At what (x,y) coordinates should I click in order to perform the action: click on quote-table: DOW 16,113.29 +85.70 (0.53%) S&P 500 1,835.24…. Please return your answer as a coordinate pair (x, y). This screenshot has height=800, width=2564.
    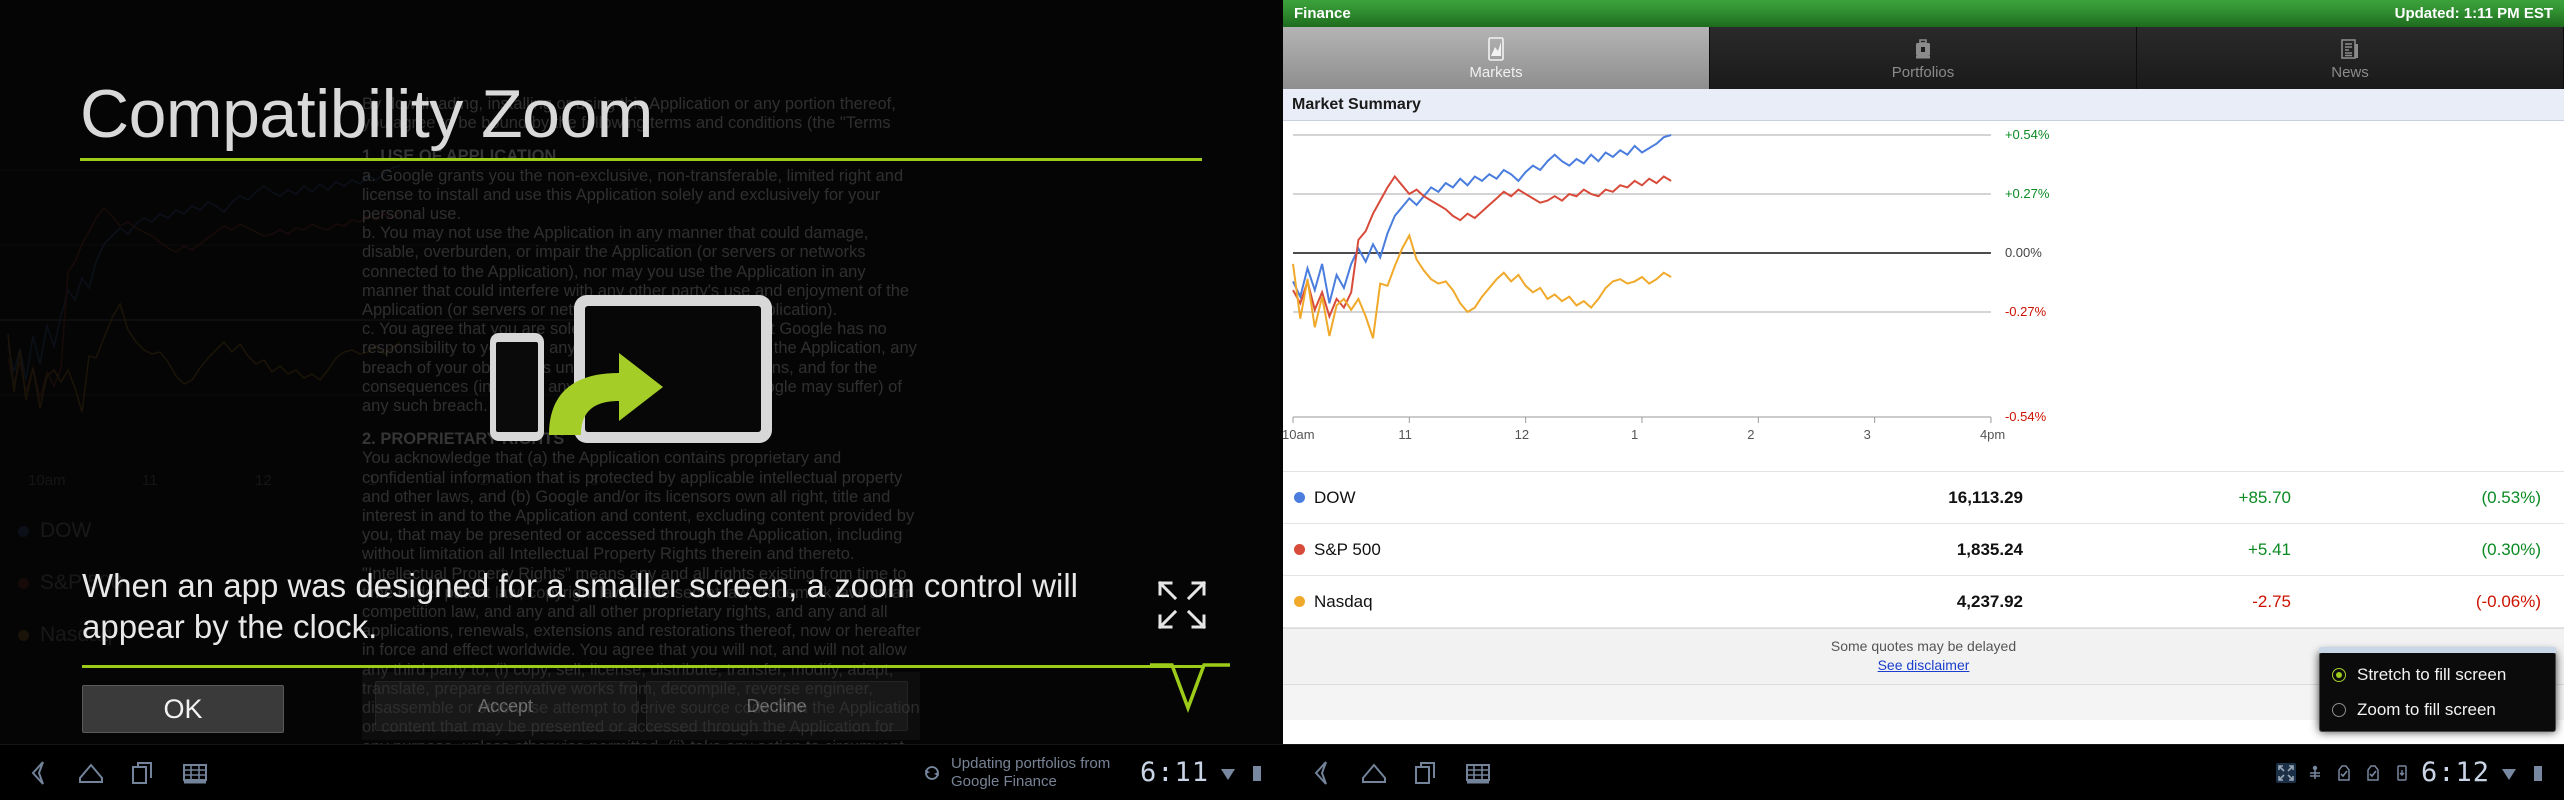
    Looking at the image, I should click on (1923, 549).